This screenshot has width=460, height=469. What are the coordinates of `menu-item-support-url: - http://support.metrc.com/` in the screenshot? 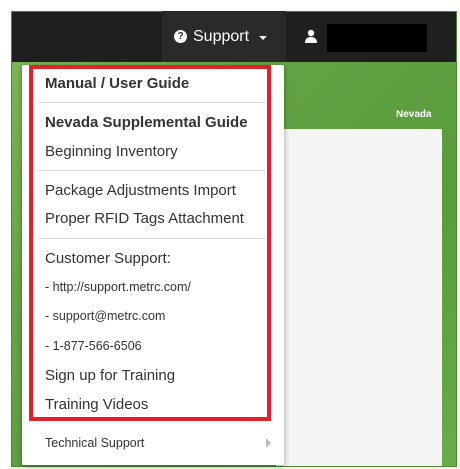 It's located at (118, 287).